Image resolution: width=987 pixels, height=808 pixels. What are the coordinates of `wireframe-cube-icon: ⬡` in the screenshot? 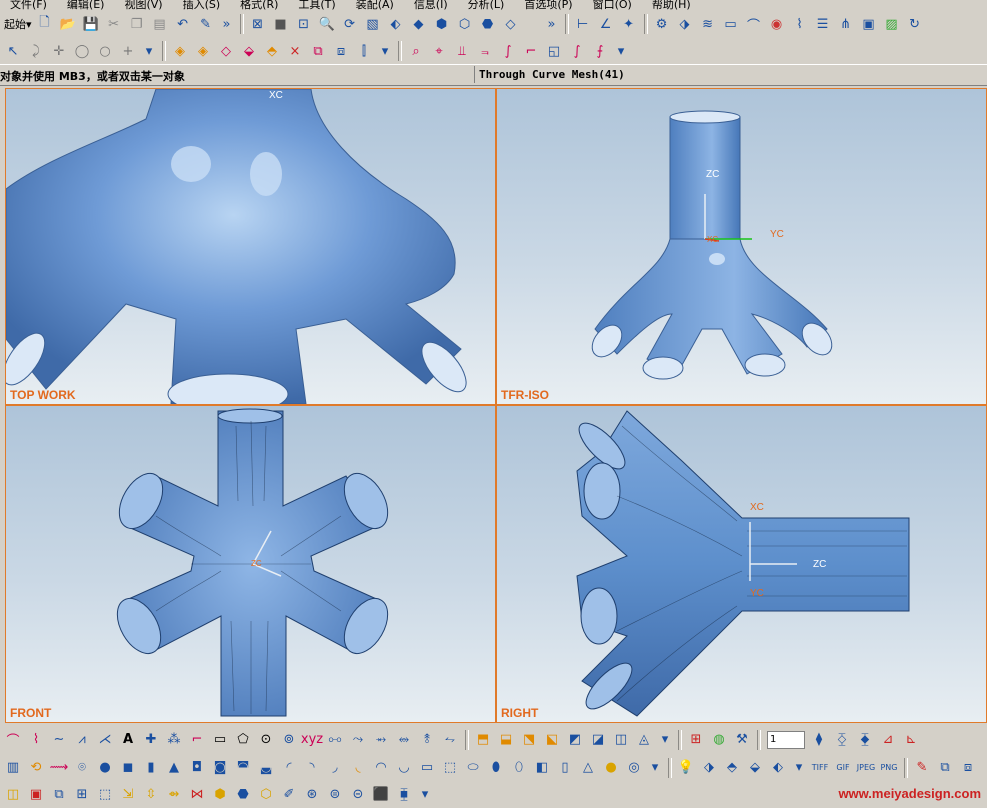 It's located at (465, 24).